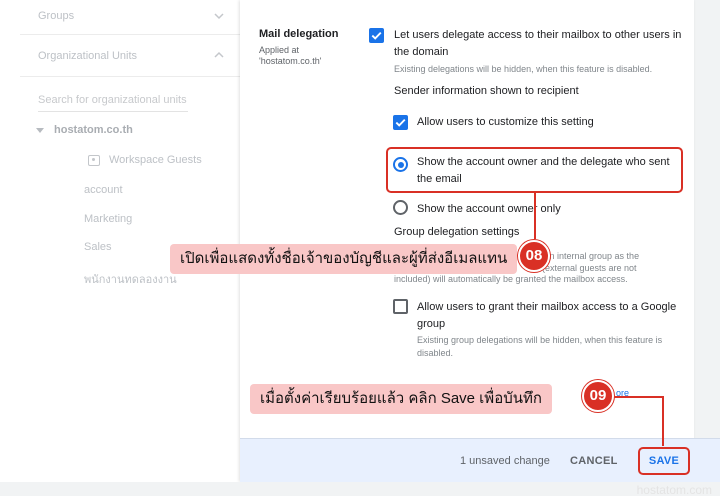 The height and width of the screenshot is (496, 720). What do you see at coordinates (400, 207) in the screenshot?
I see `radio-owner-only` at bounding box center [400, 207].